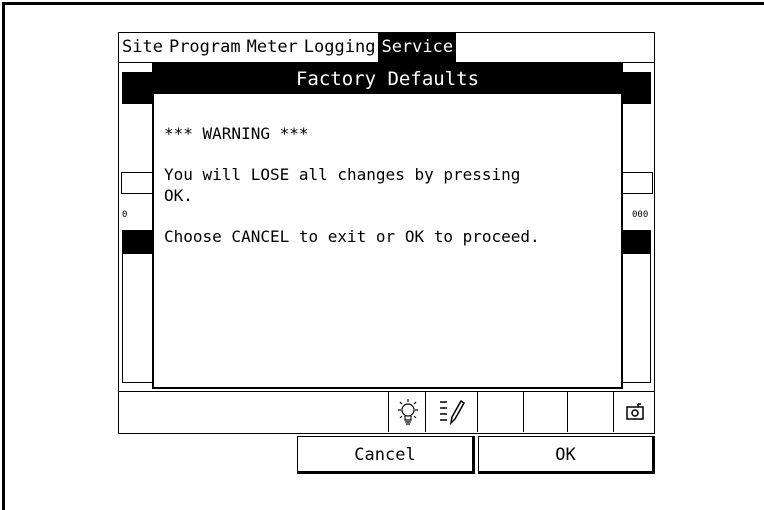 The width and height of the screenshot is (764, 510). Describe the element at coordinates (236, 133) in the screenshot. I see `warning-text: *** WARNING ***` at that location.